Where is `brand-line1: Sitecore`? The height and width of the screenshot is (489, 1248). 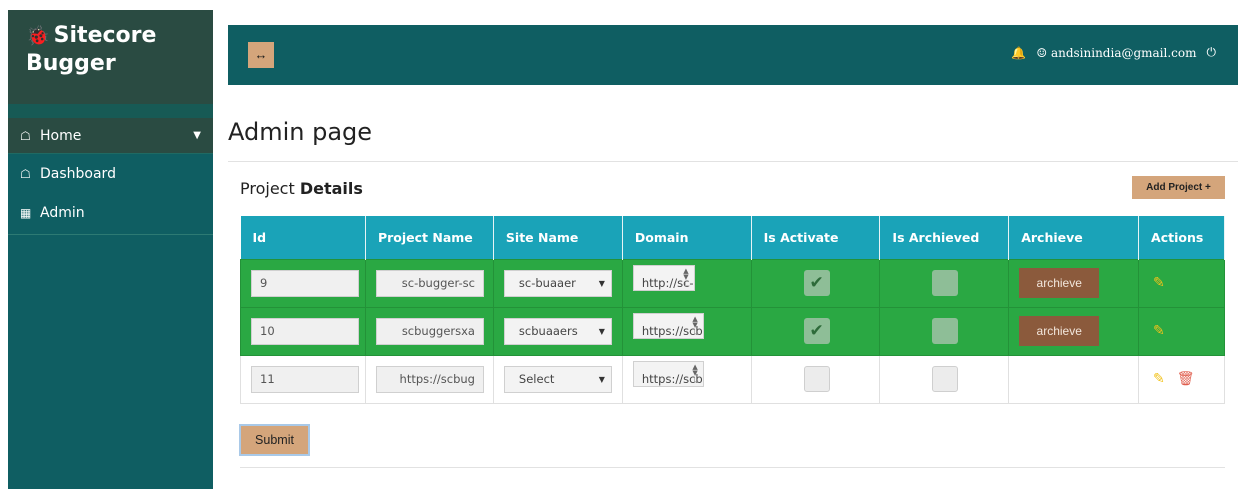
brand-line1: Sitecore is located at coordinates (105, 35).